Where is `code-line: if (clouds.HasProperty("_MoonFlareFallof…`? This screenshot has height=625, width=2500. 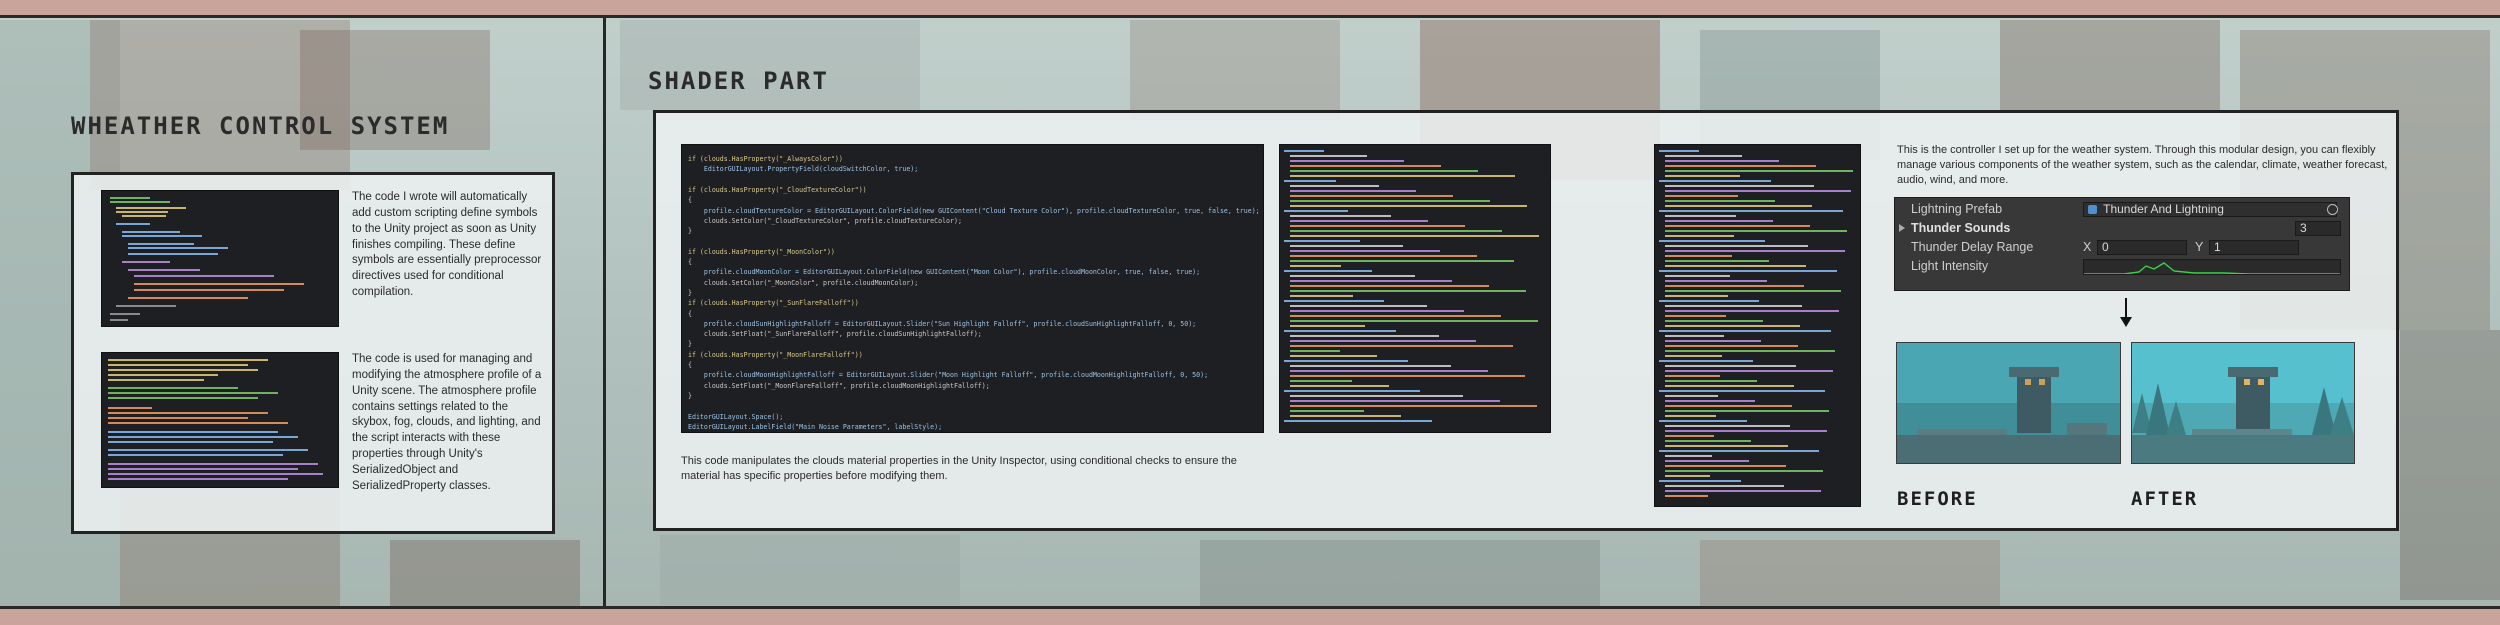 code-line: if (clouds.HasProperty("_MoonFlareFallof… is located at coordinates (775, 354).